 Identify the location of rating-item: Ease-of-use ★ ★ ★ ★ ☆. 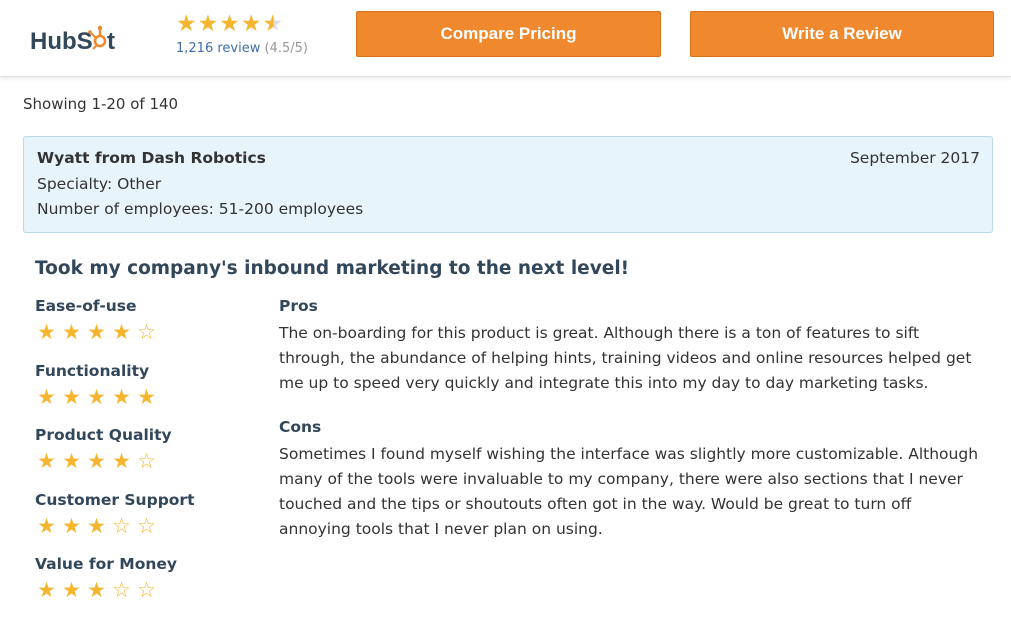
(145, 328).